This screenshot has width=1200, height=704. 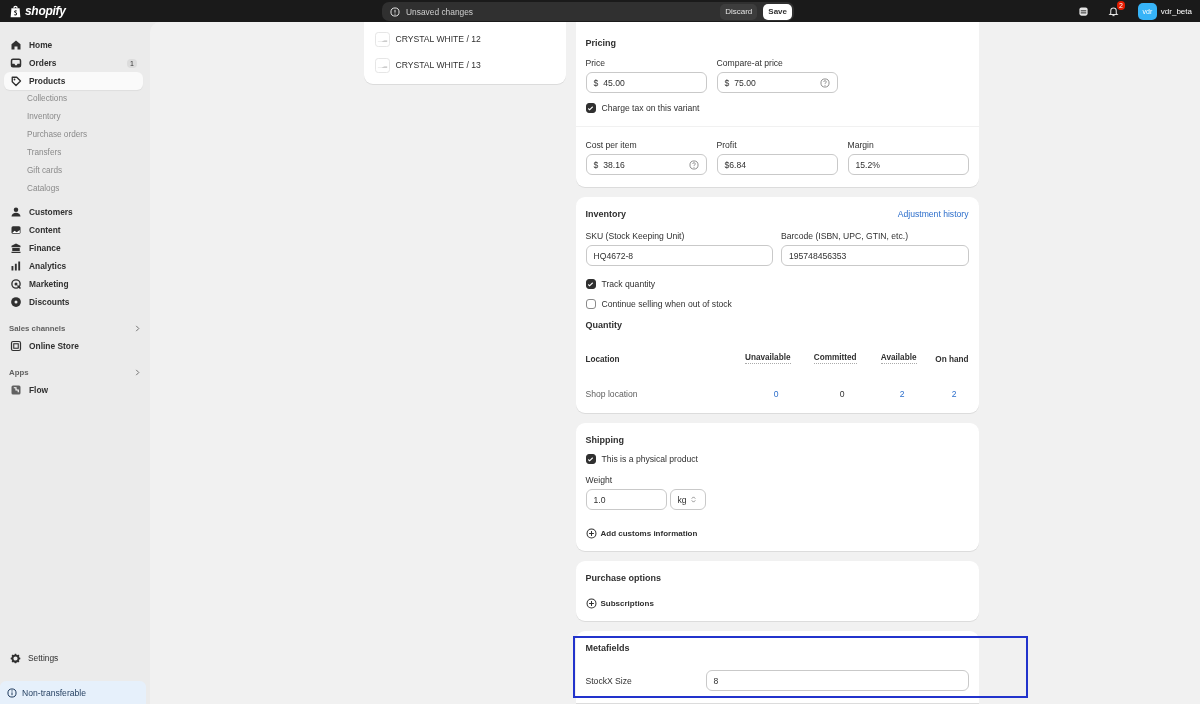 What do you see at coordinates (604, 325) in the screenshot?
I see `subsection-title: Quantity` at bounding box center [604, 325].